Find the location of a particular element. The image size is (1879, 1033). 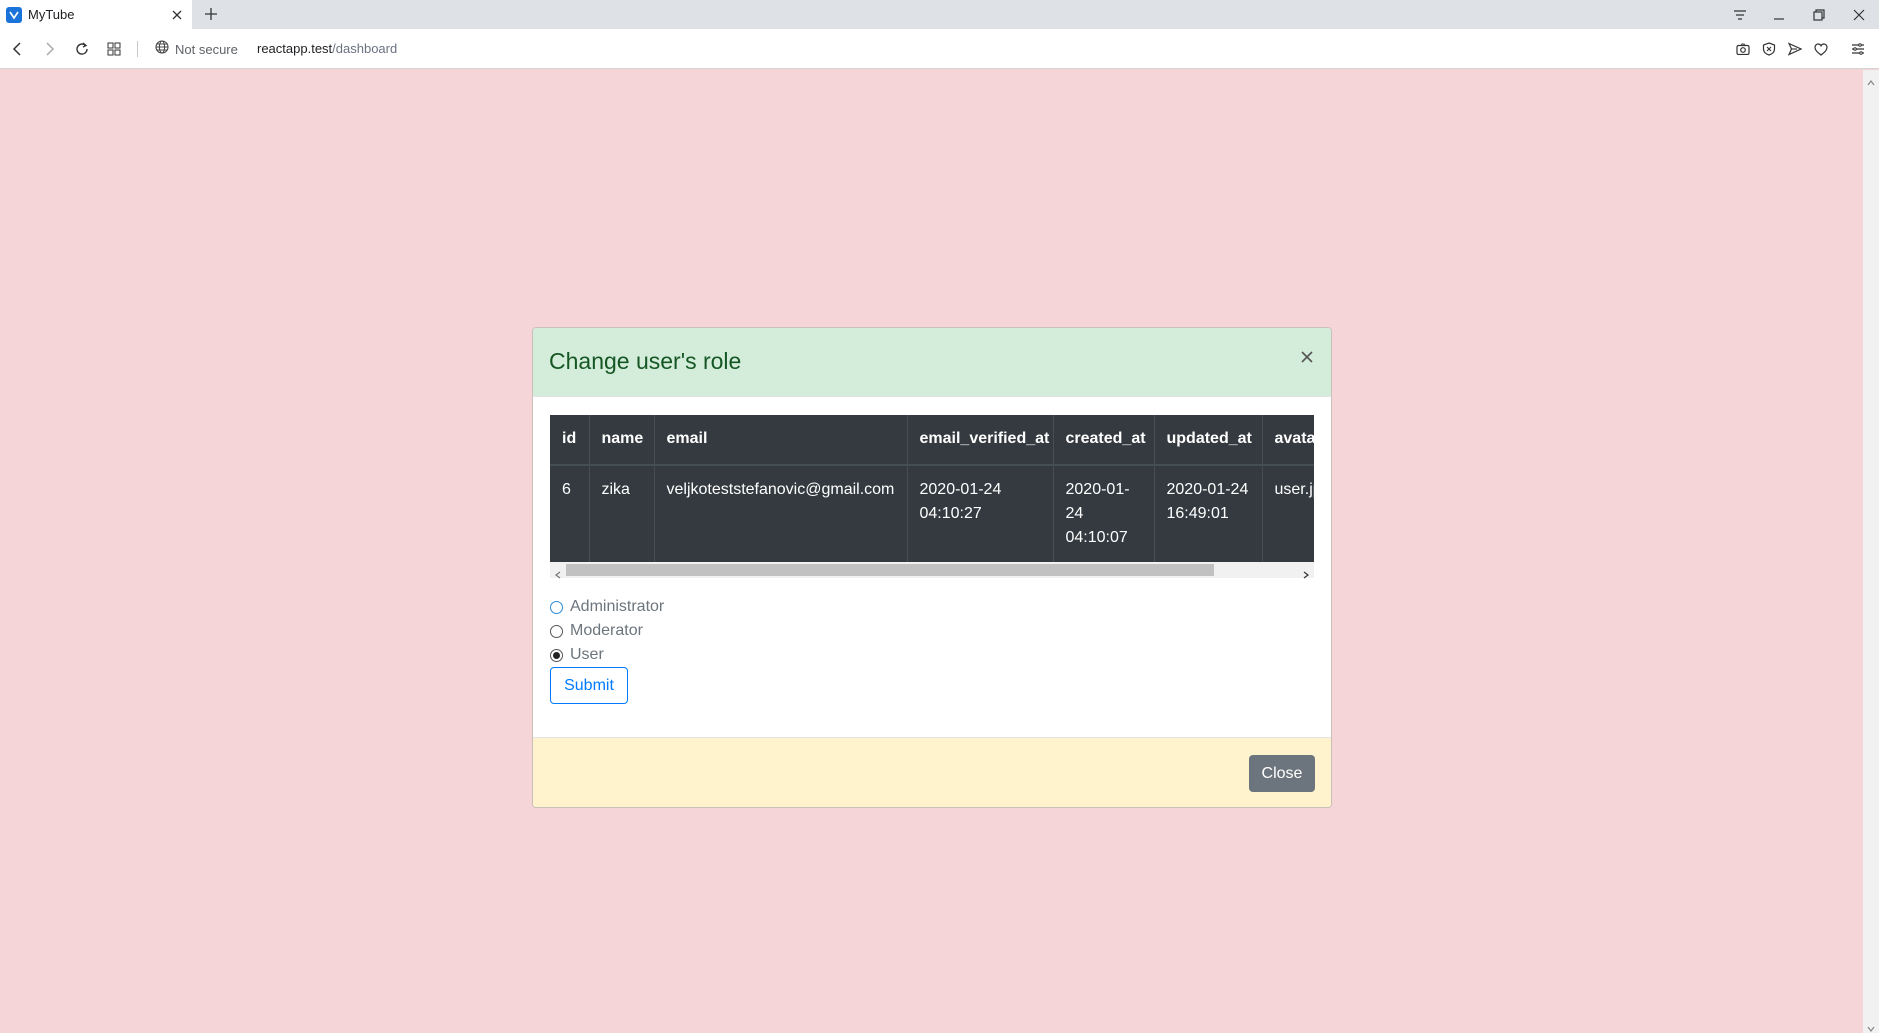

role-label: Administrator is located at coordinates (617, 606).